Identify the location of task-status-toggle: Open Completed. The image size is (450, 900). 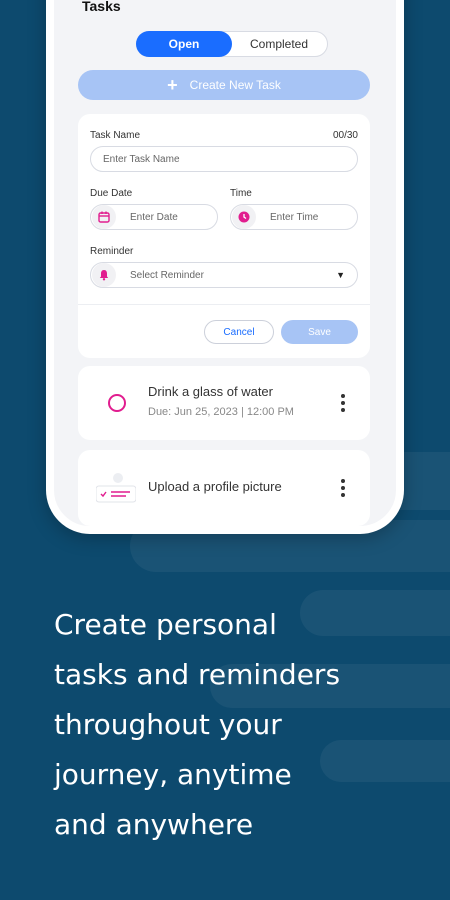
(232, 44).